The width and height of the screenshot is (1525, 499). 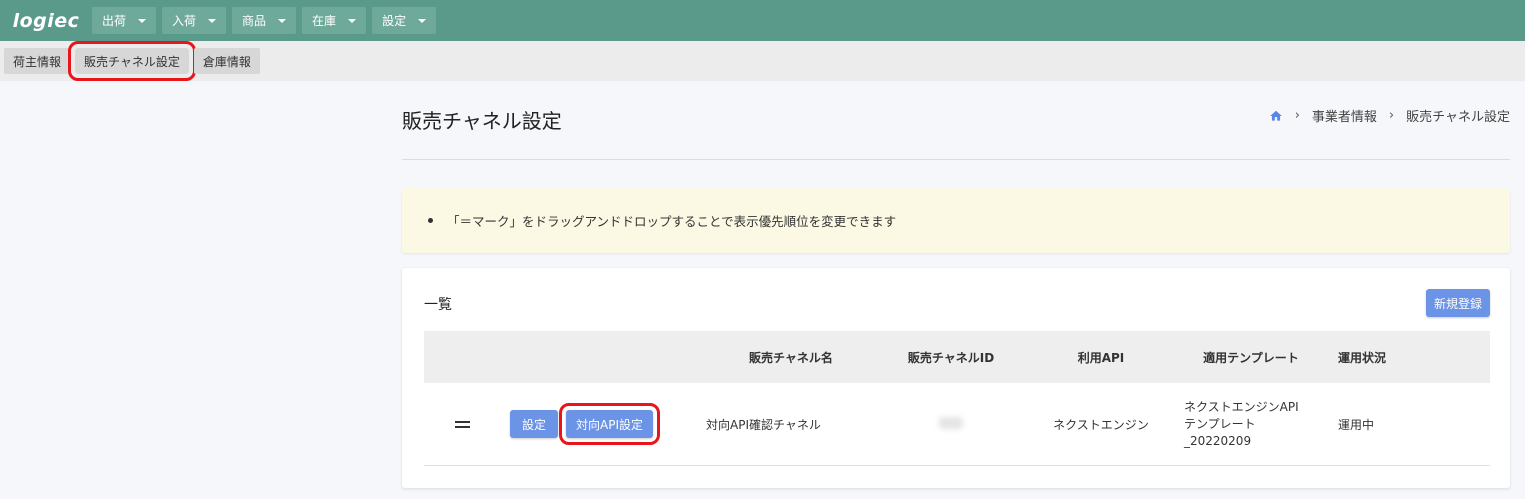 What do you see at coordinates (394, 21) in the screenshot?
I see `nav-label: 設定` at bounding box center [394, 21].